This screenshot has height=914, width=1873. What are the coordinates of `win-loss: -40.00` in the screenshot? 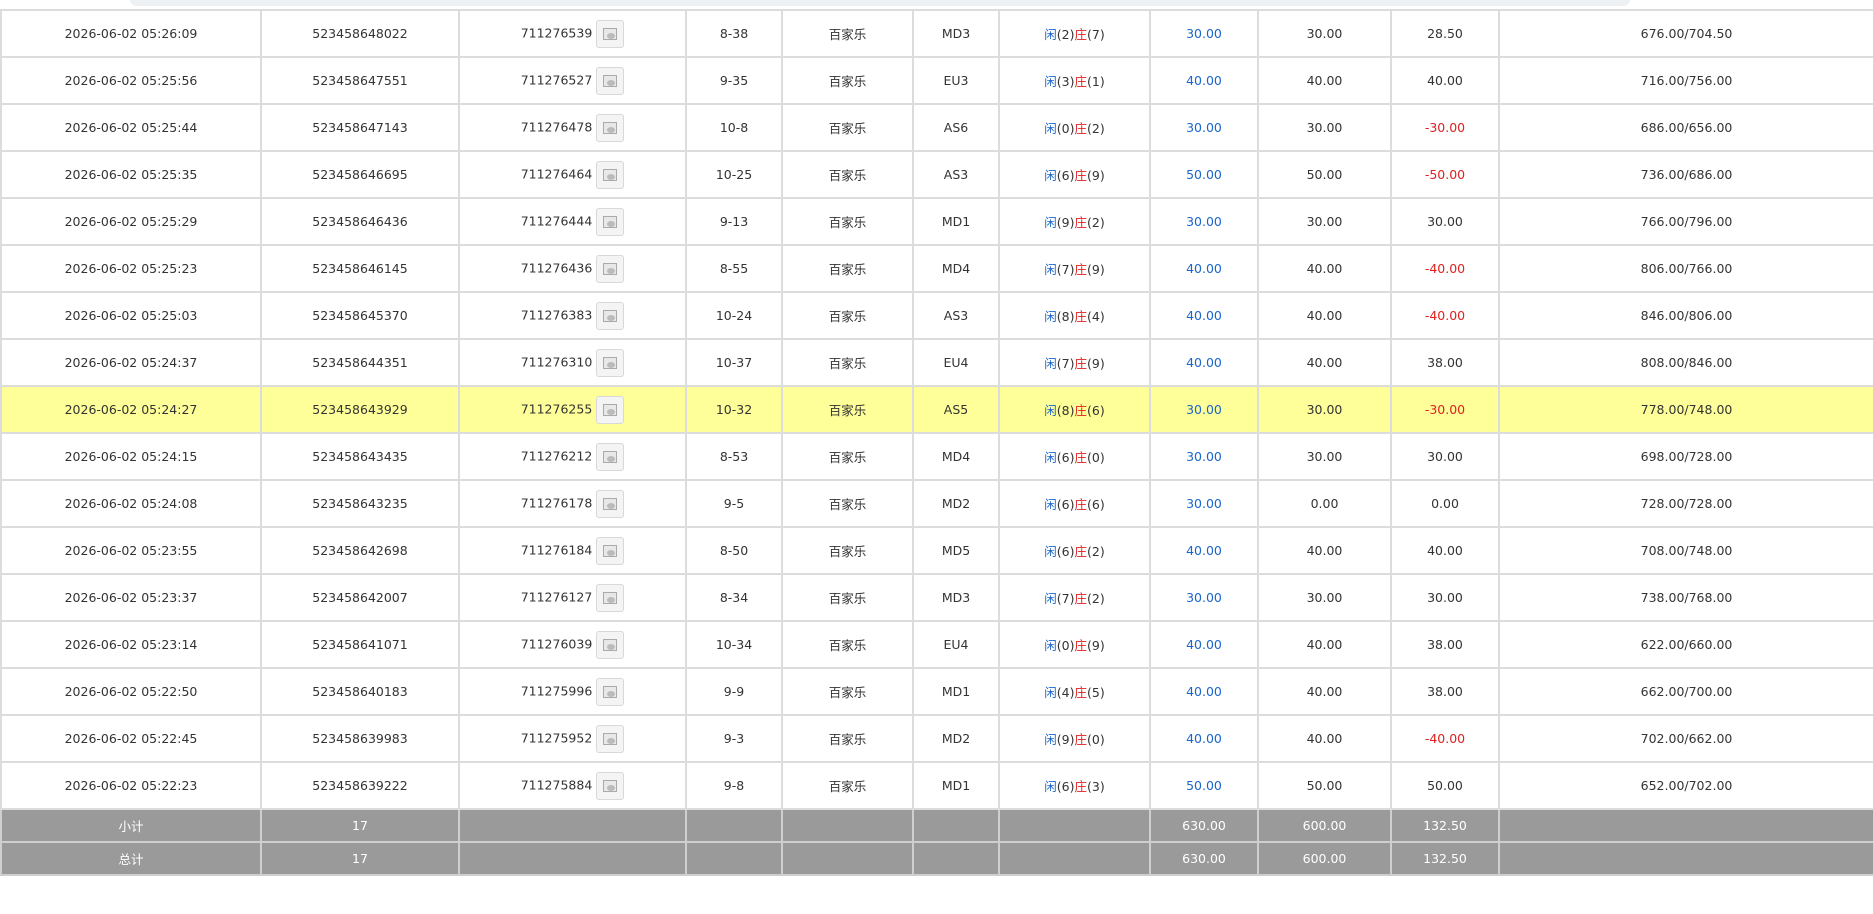 It's located at (1445, 268).